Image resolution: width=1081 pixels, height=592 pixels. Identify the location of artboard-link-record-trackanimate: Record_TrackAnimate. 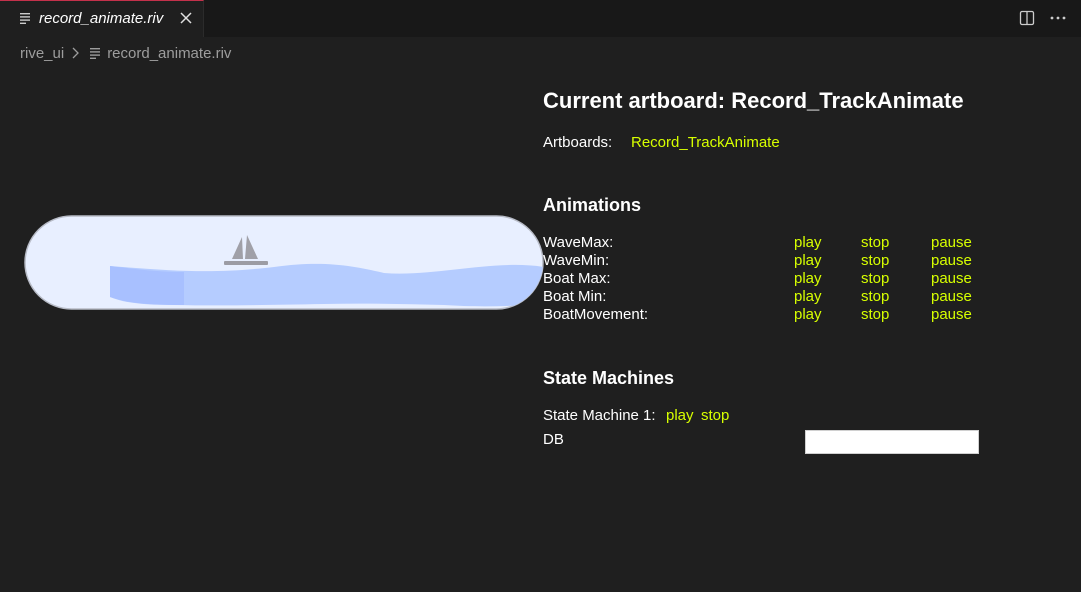
(705, 142).